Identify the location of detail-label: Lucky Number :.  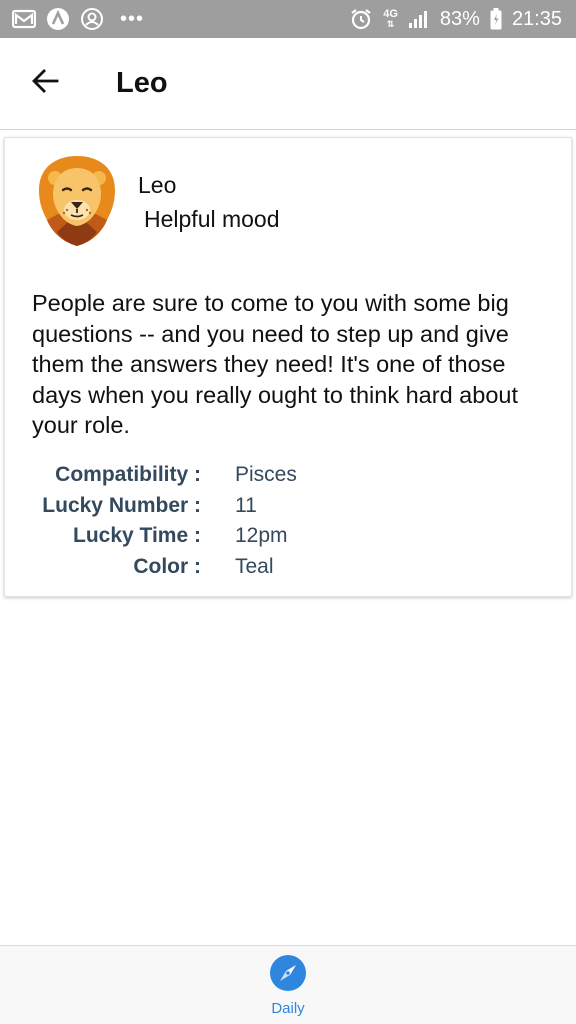
(121, 505).